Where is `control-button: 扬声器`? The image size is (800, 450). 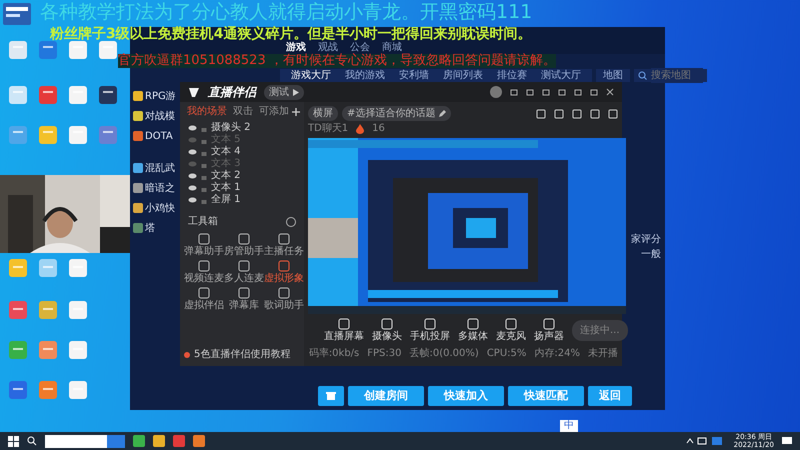
control-button: 扬声器 is located at coordinates (549, 330).